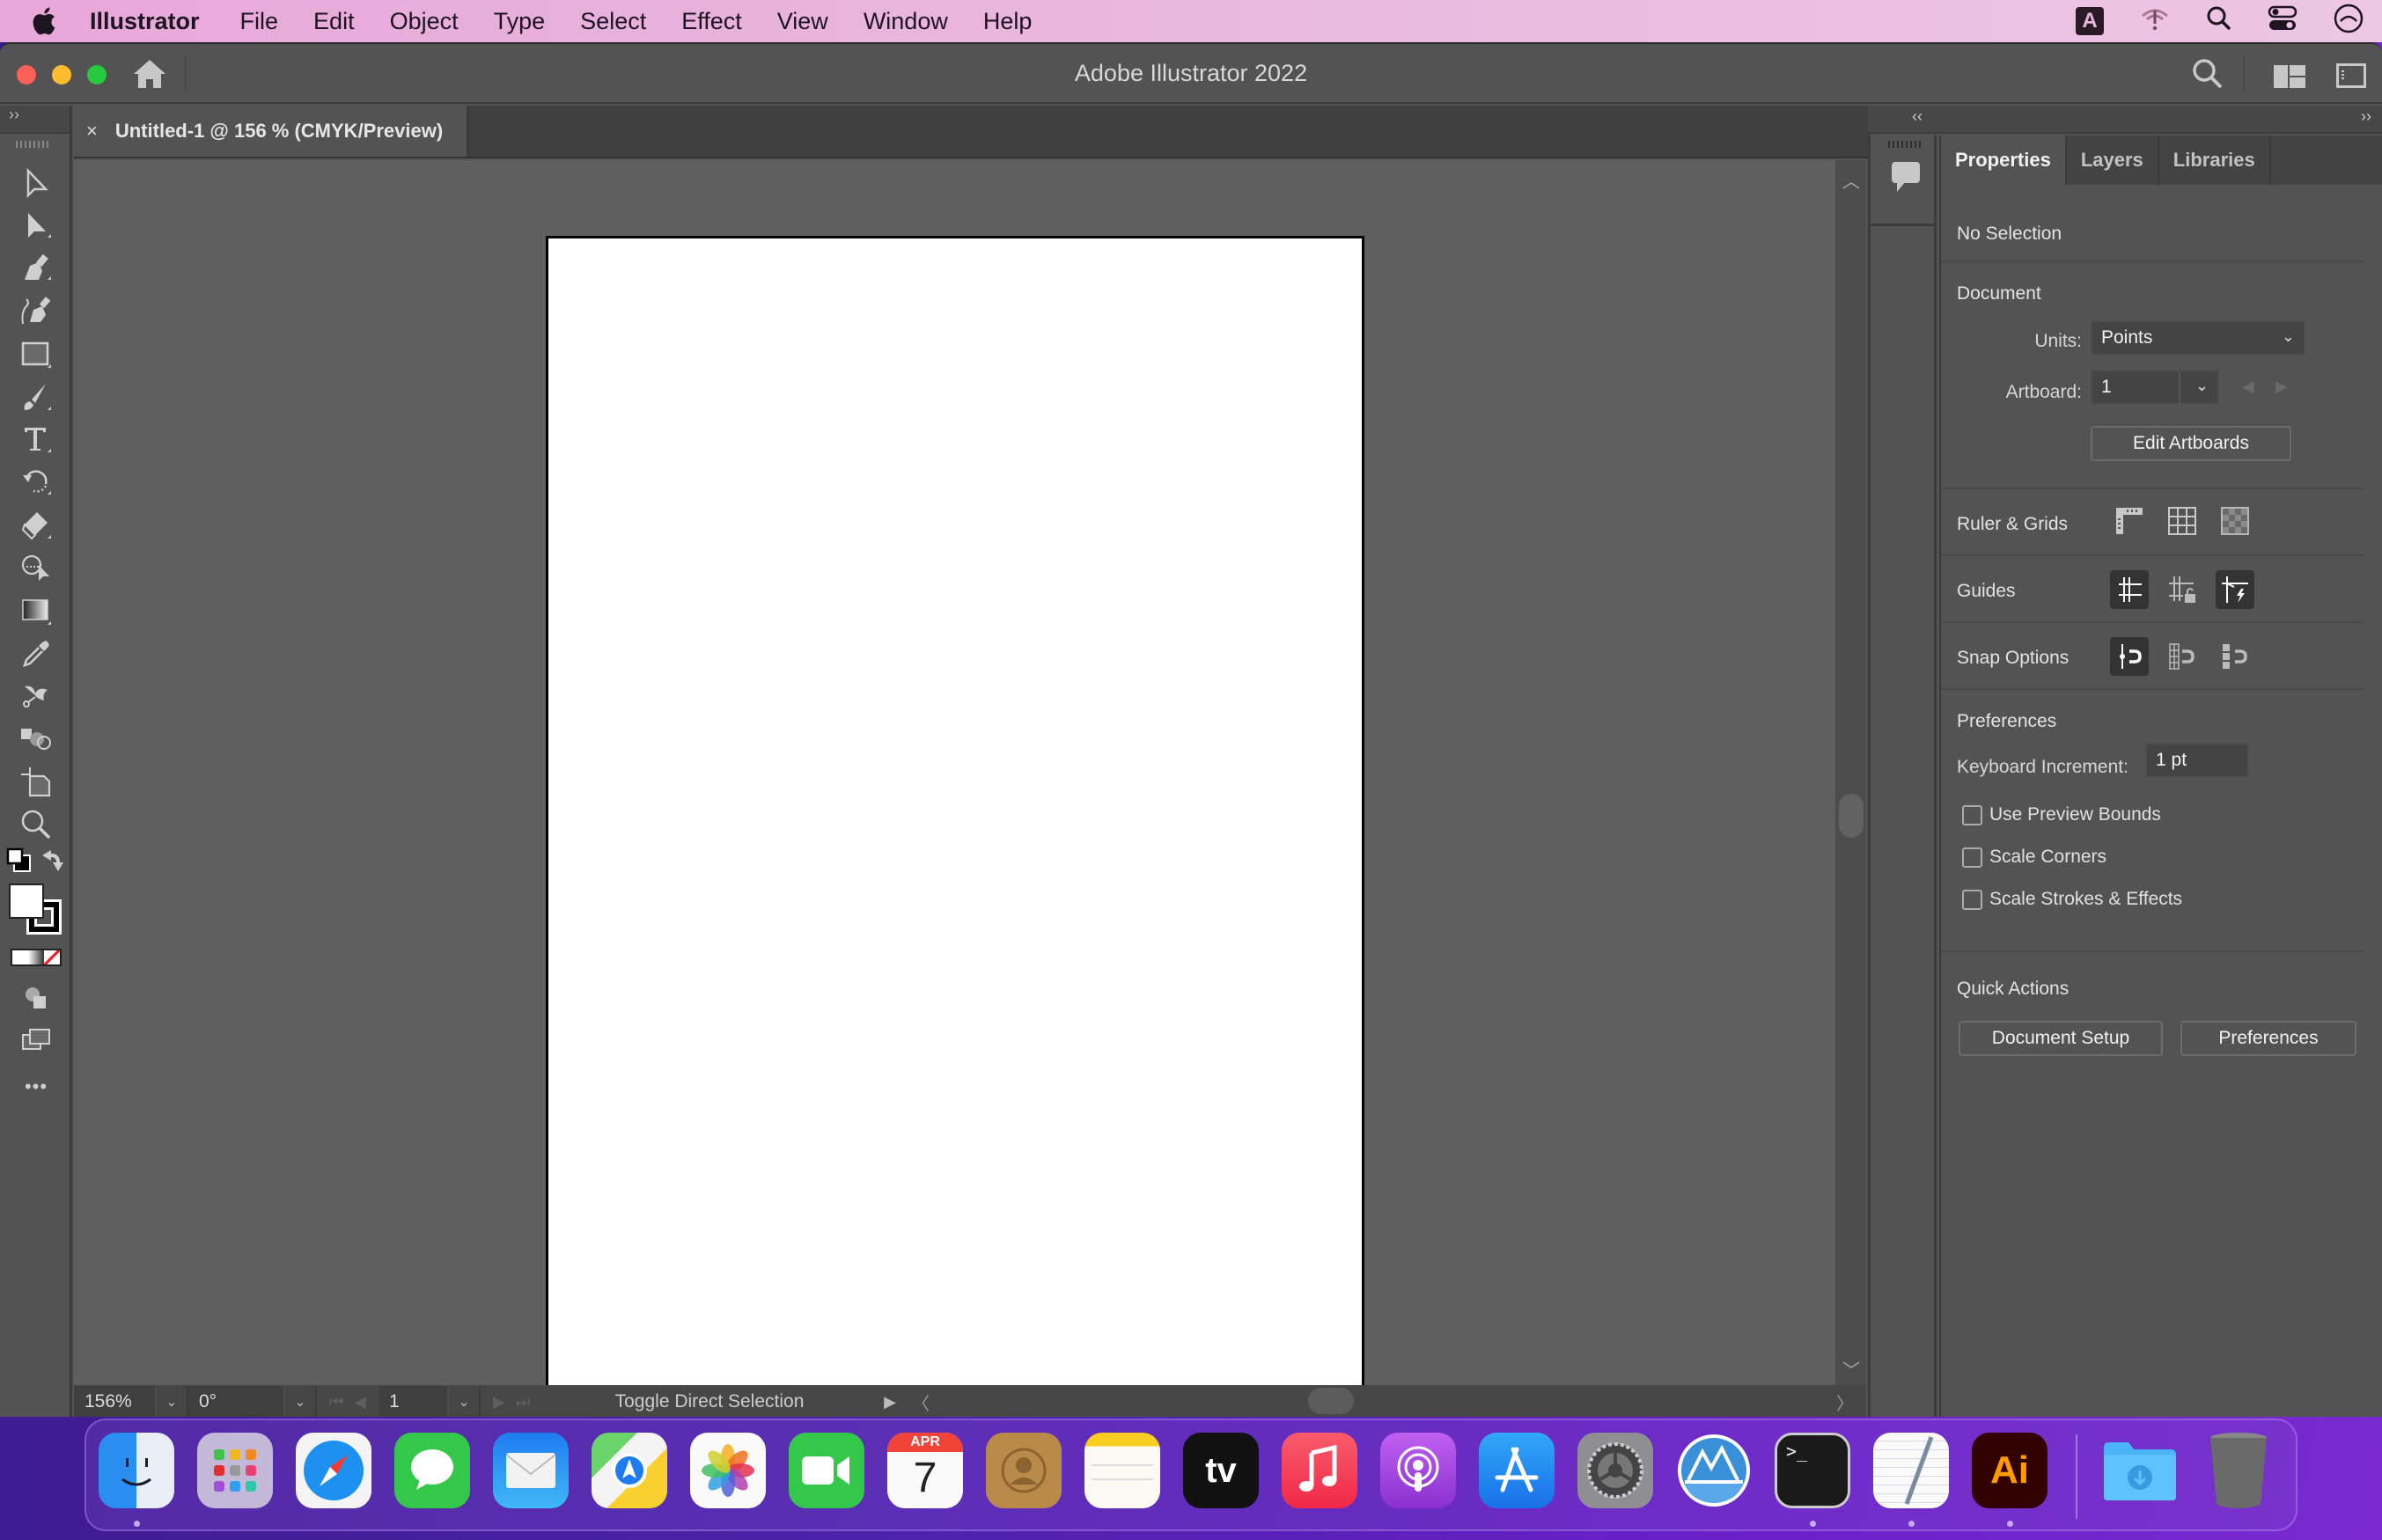  What do you see at coordinates (2155, 388) in the screenshot?
I see `artboard-dropdown: 1 ⌄` at bounding box center [2155, 388].